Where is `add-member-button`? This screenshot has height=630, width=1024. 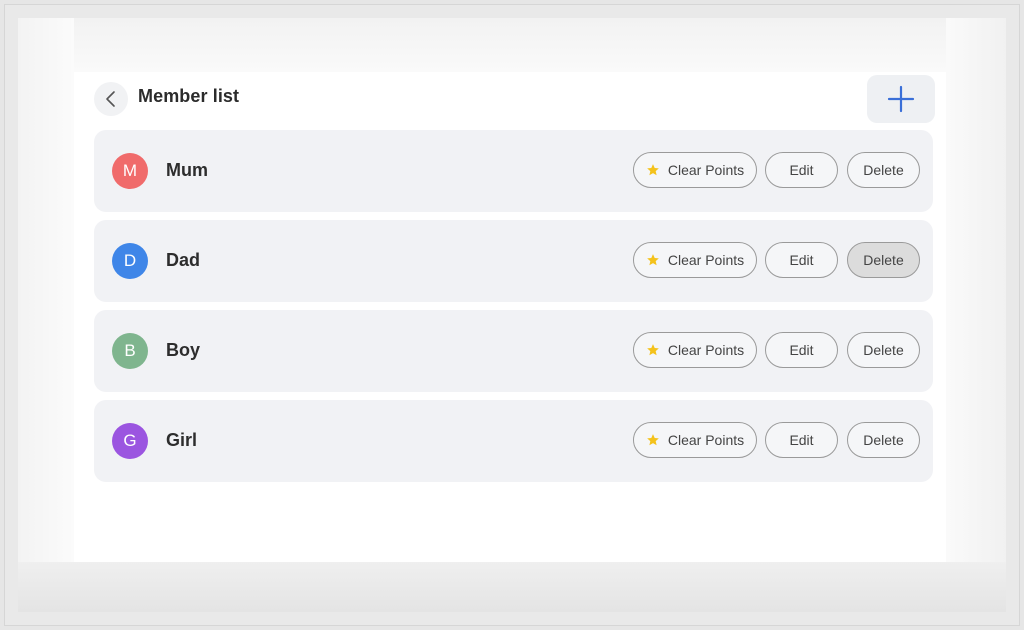 add-member-button is located at coordinates (901, 99).